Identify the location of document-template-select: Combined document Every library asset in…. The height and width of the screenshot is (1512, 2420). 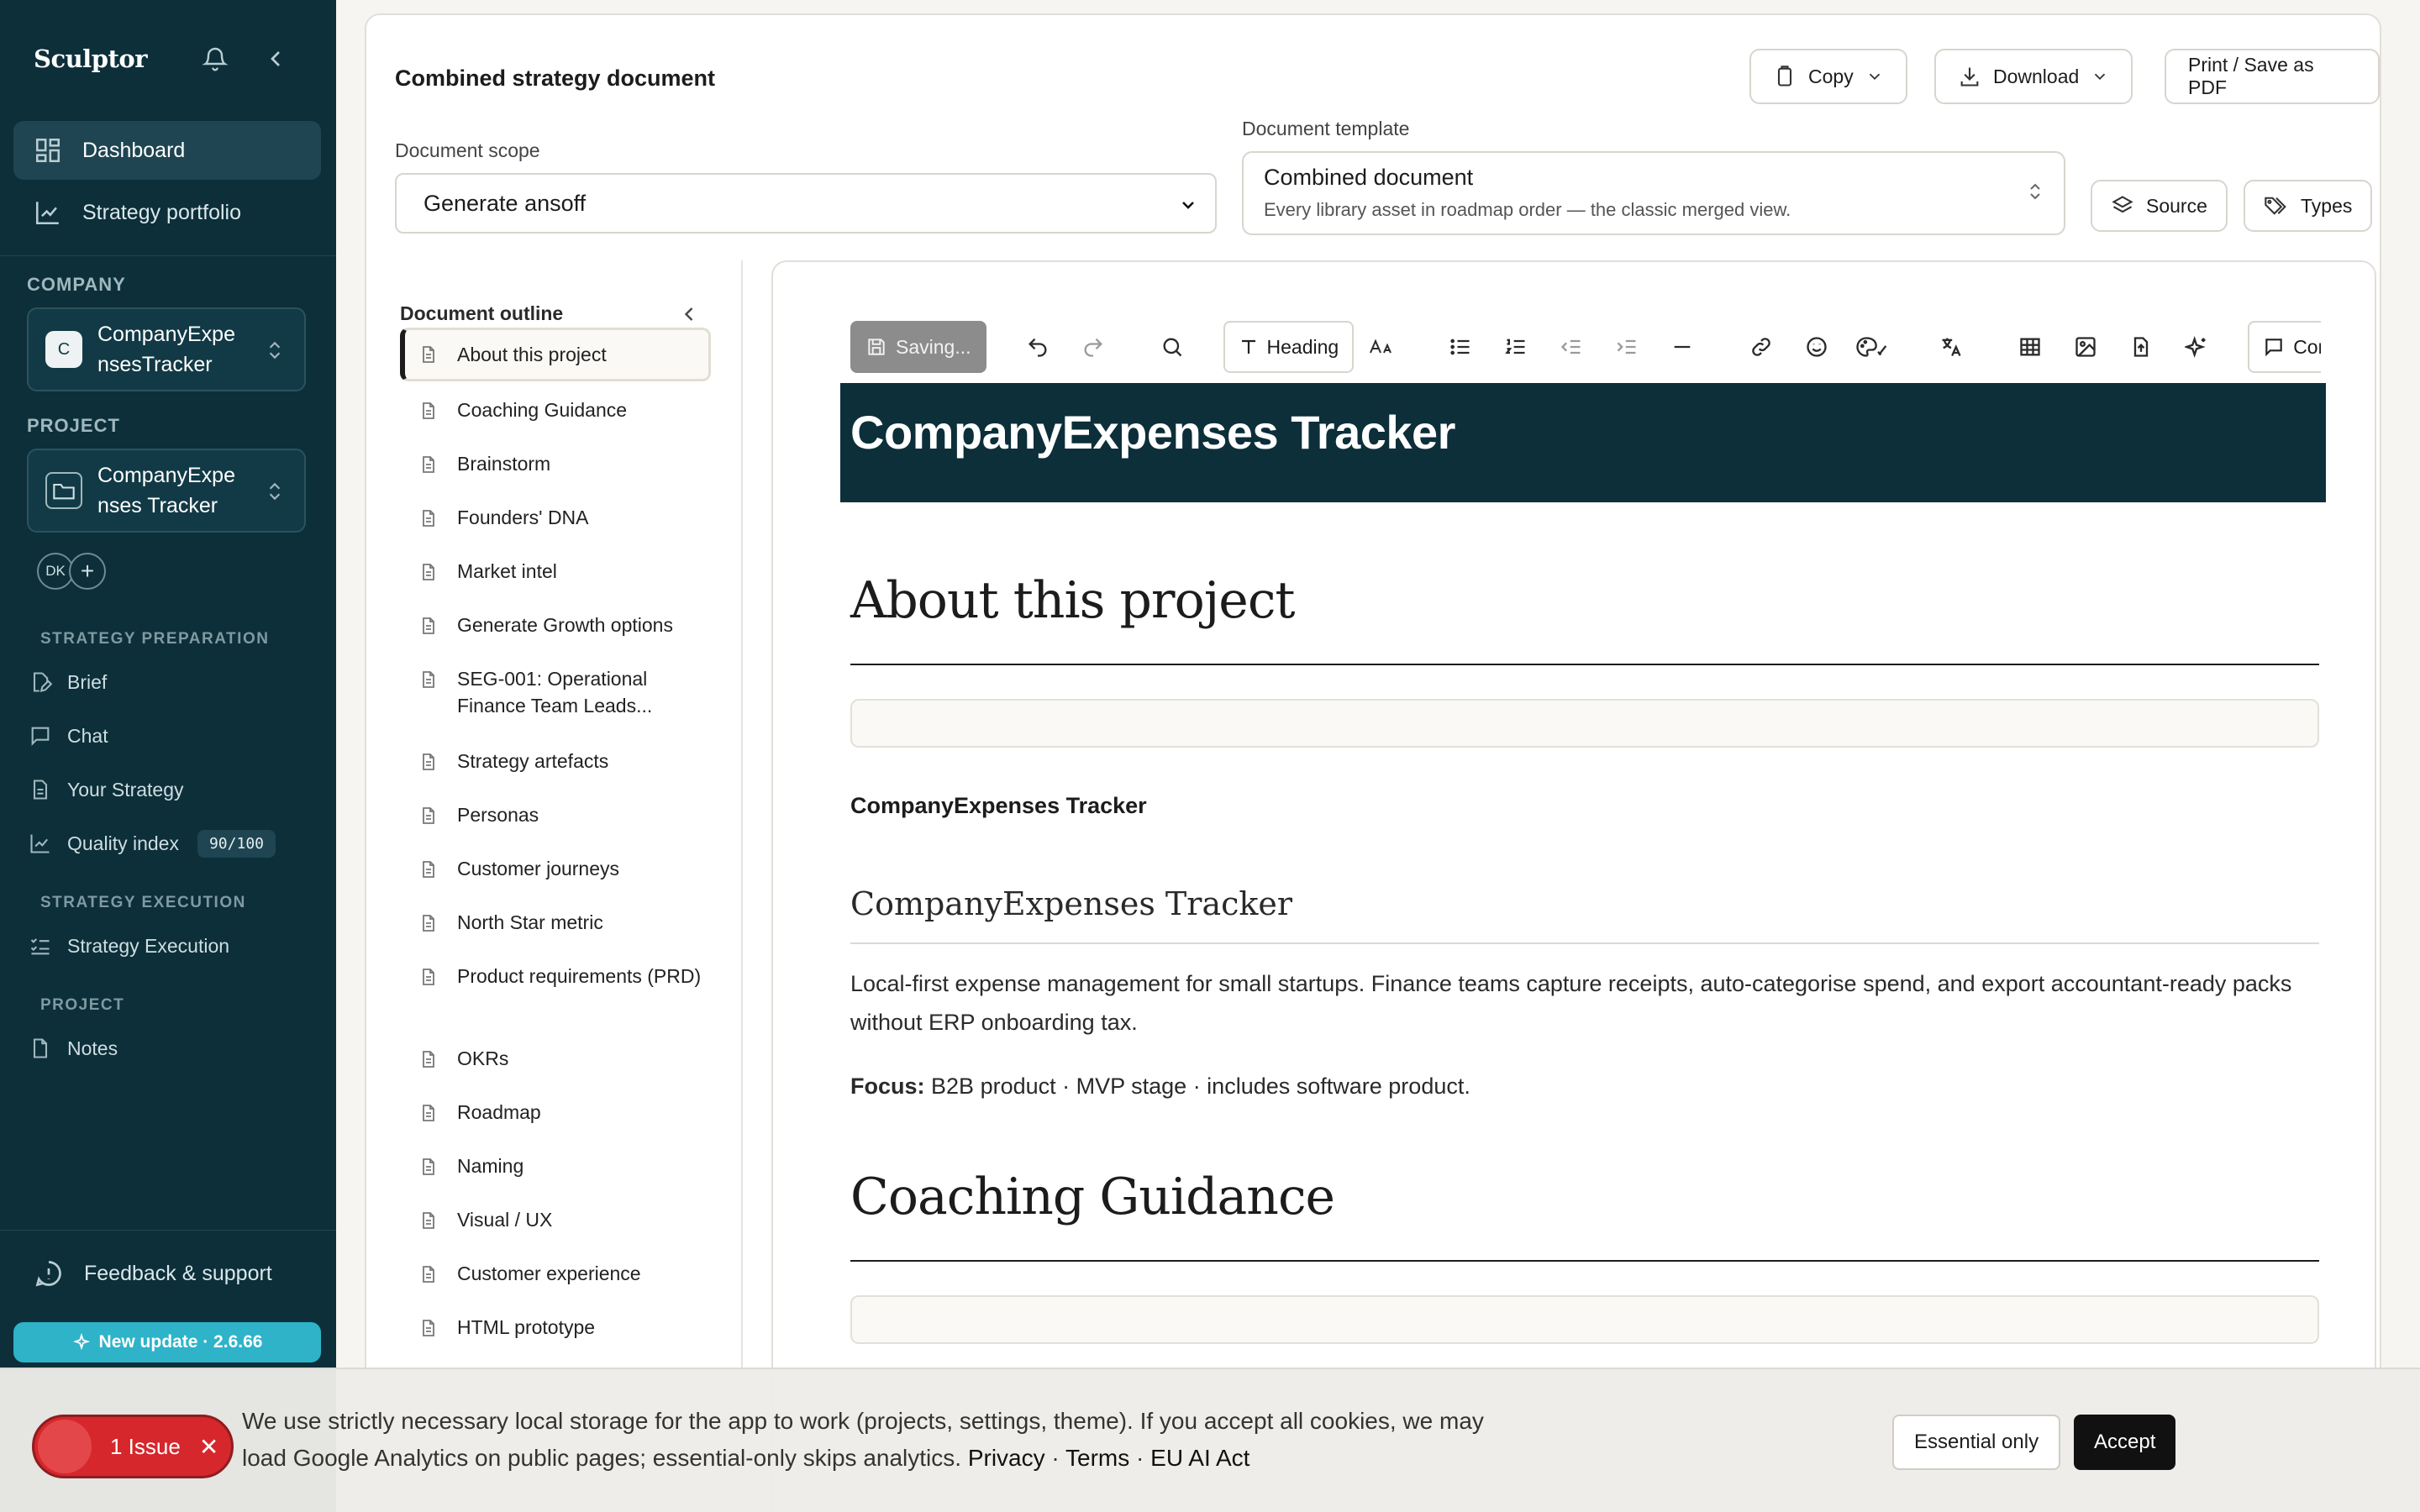
(1653, 193).